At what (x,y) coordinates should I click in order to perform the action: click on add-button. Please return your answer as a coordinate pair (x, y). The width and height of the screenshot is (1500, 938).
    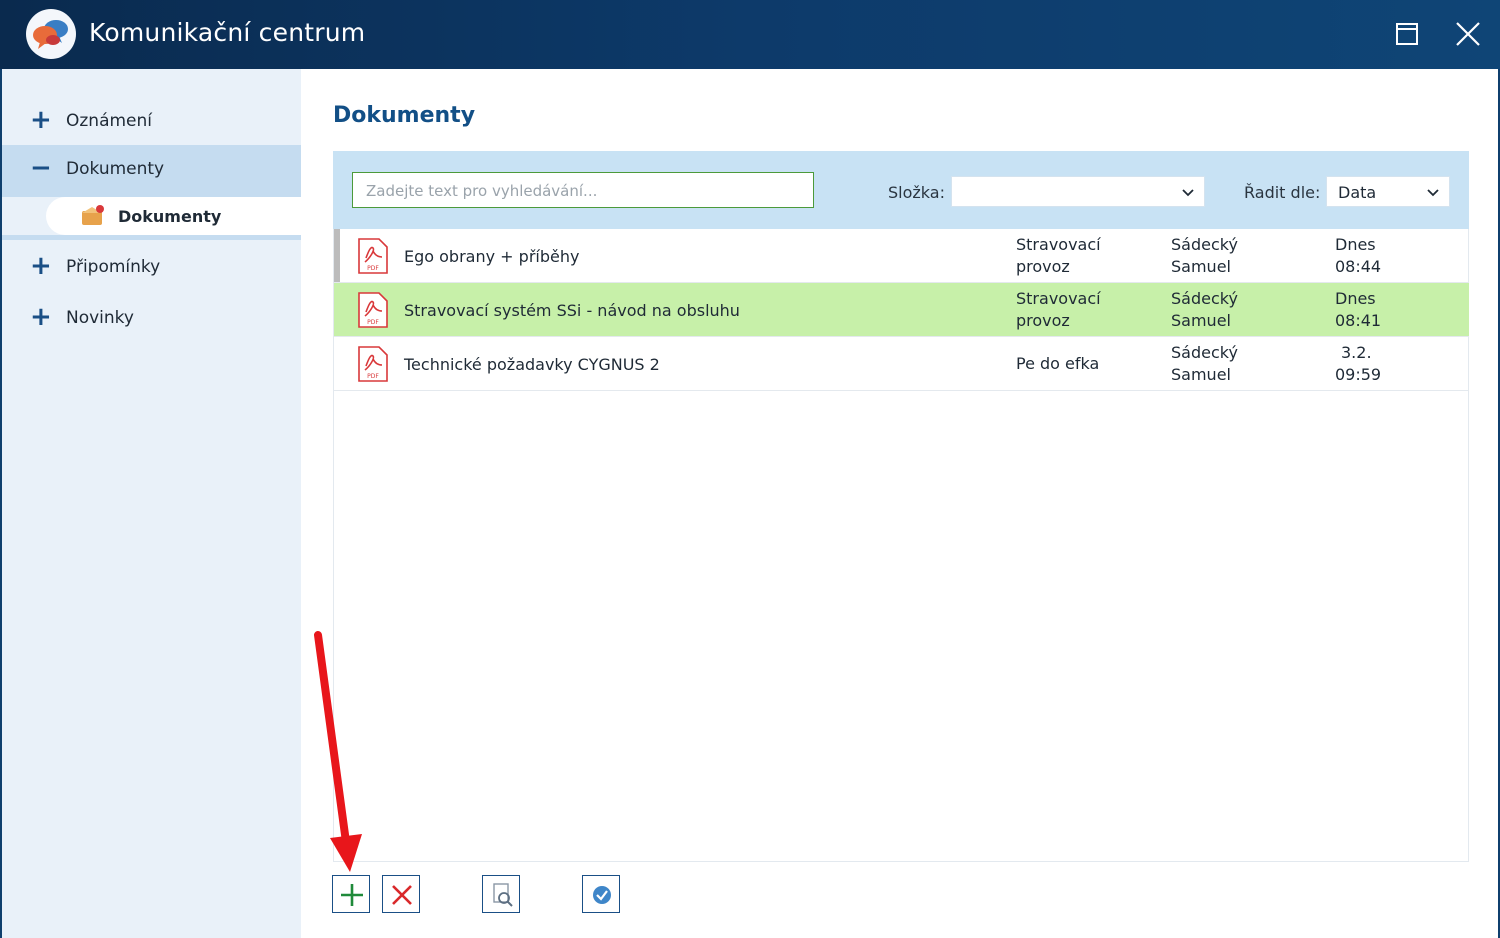
    Looking at the image, I should click on (351, 894).